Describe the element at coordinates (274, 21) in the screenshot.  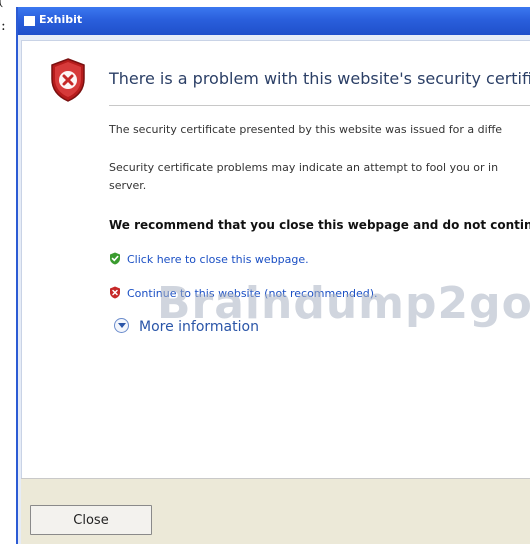
I see `title-bar: Exhibit` at that location.